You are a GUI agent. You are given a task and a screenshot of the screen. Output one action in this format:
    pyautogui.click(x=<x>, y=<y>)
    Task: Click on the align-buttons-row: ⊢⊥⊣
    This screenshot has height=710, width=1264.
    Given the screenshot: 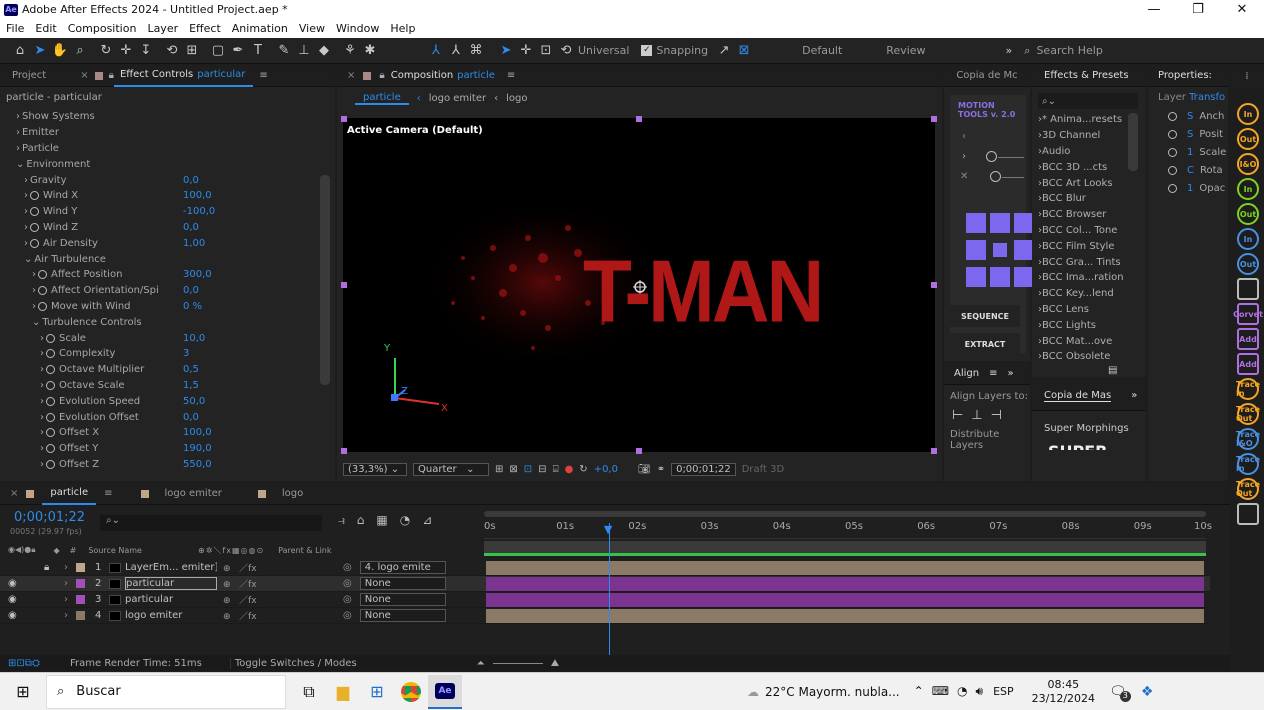 What is the action you would take?
    pyautogui.click(x=987, y=412)
    